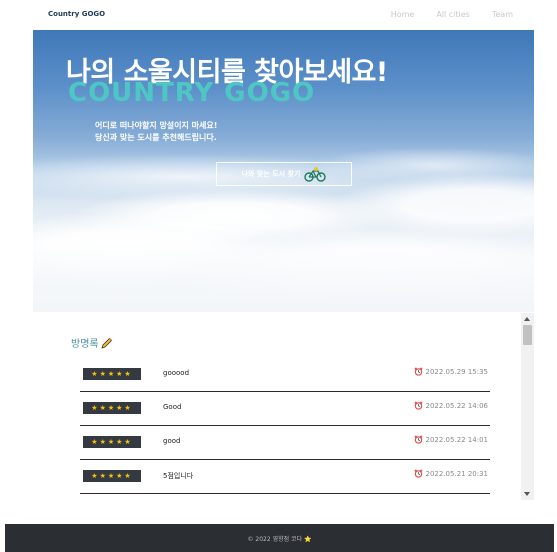  I want to click on entry-date: 2022.05.22 14:01, so click(451, 439).